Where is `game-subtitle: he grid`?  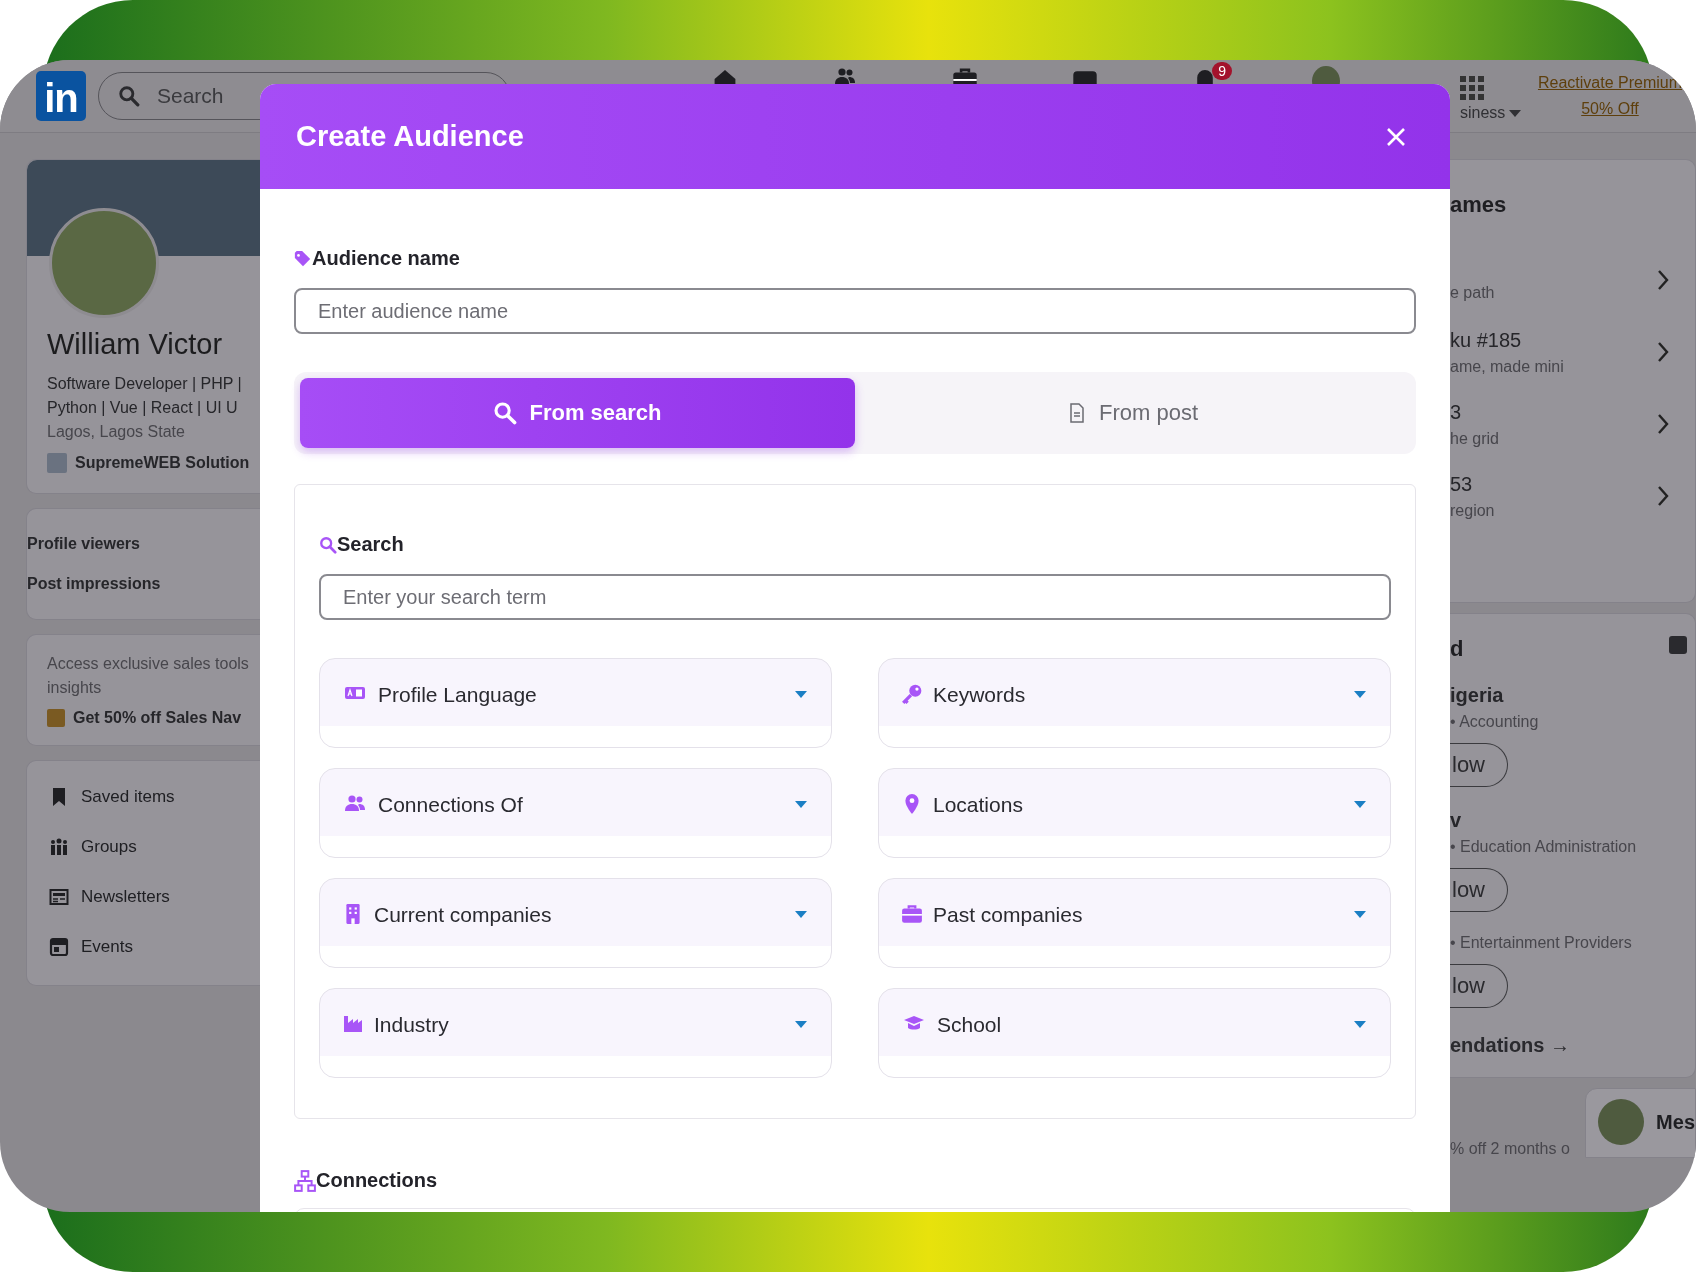
game-subtitle: he grid is located at coordinates (1474, 438).